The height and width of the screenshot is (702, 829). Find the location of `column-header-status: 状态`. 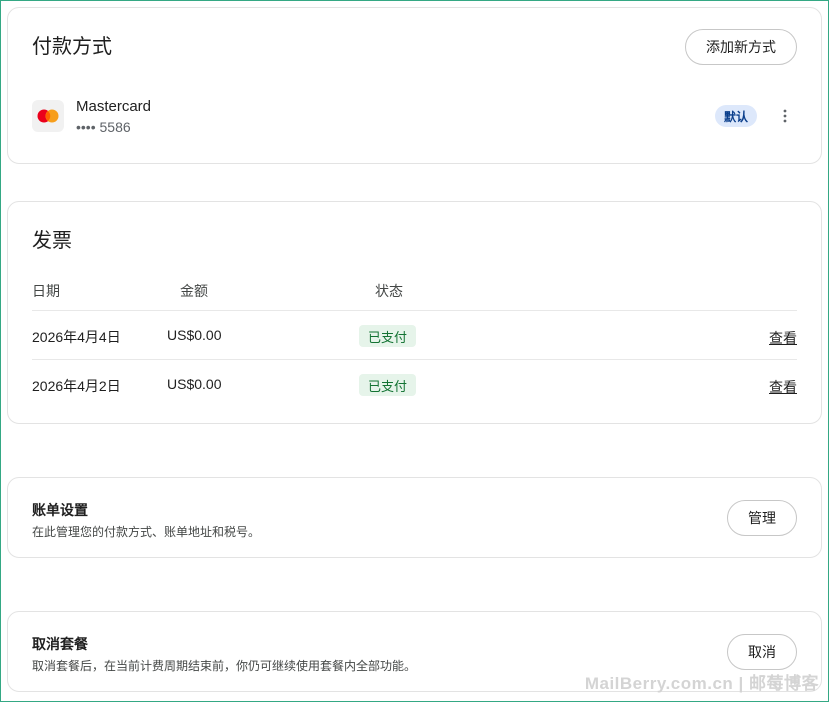

column-header-status: 状态 is located at coordinates (389, 291).